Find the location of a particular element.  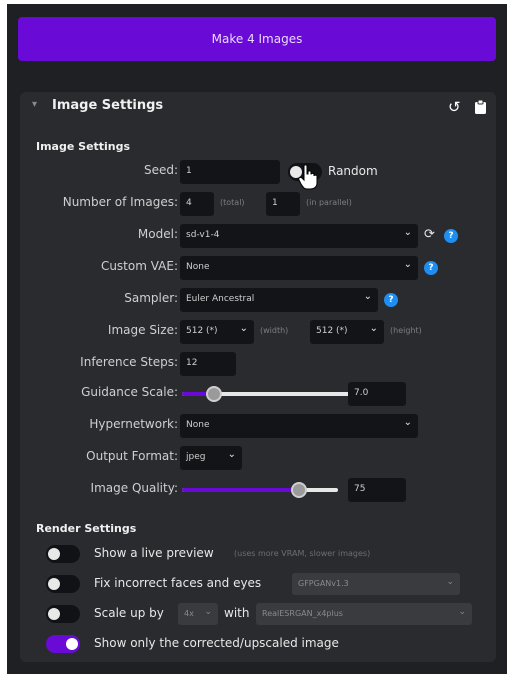

total-hint: (total) is located at coordinates (232, 202).